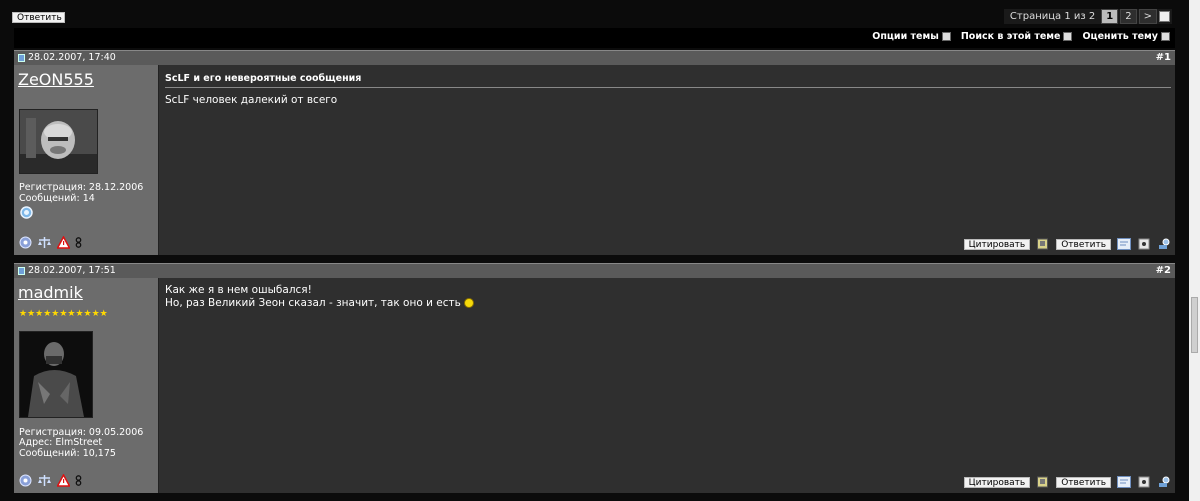 This screenshot has width=1200, height=501. Describe the element at coordinates (1110, 16) in the screenshot. I see `page-link-1: 1` at that location.